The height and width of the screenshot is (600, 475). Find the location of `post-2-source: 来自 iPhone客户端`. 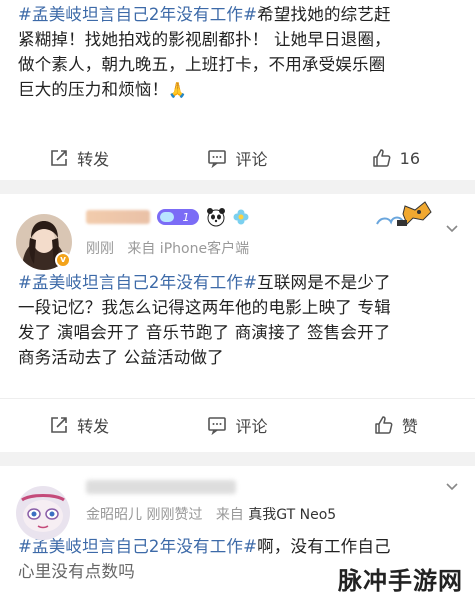

post-2-source: 来自 iPhone客户端 is located at coordinates (188, 249).